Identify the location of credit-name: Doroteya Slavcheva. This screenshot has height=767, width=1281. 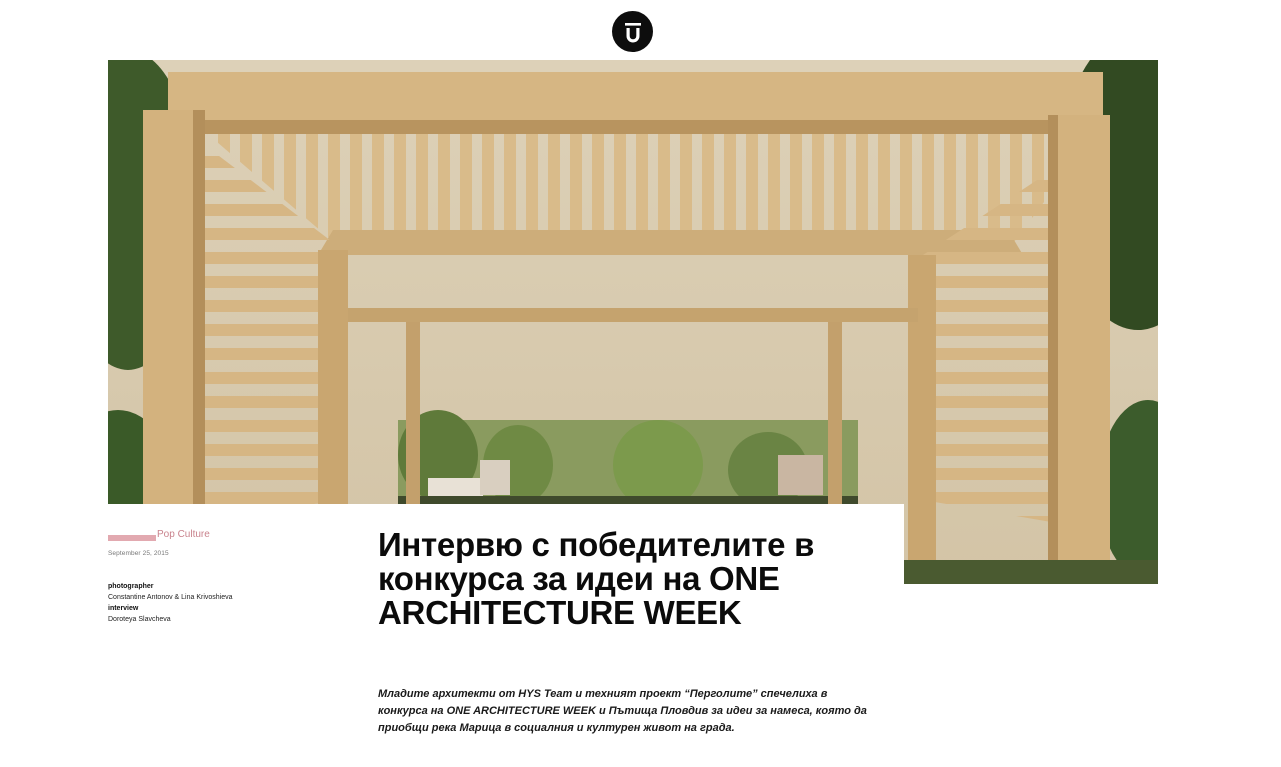
(139, 619).